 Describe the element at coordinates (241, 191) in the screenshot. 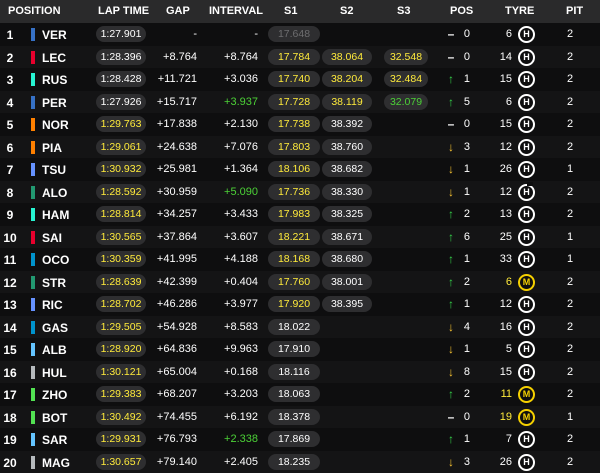

I see `interval-value: +5.090` at that location.